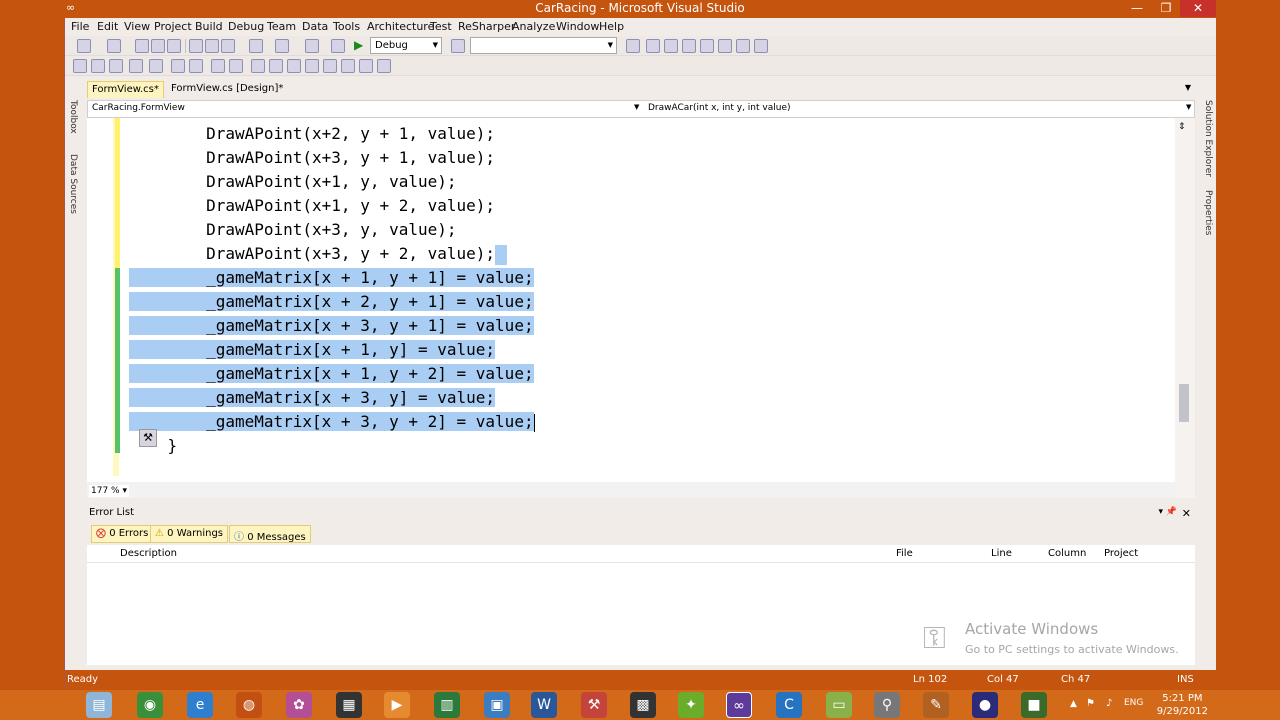  I want to click on ccleaner-icon: C, so click(789, 705).